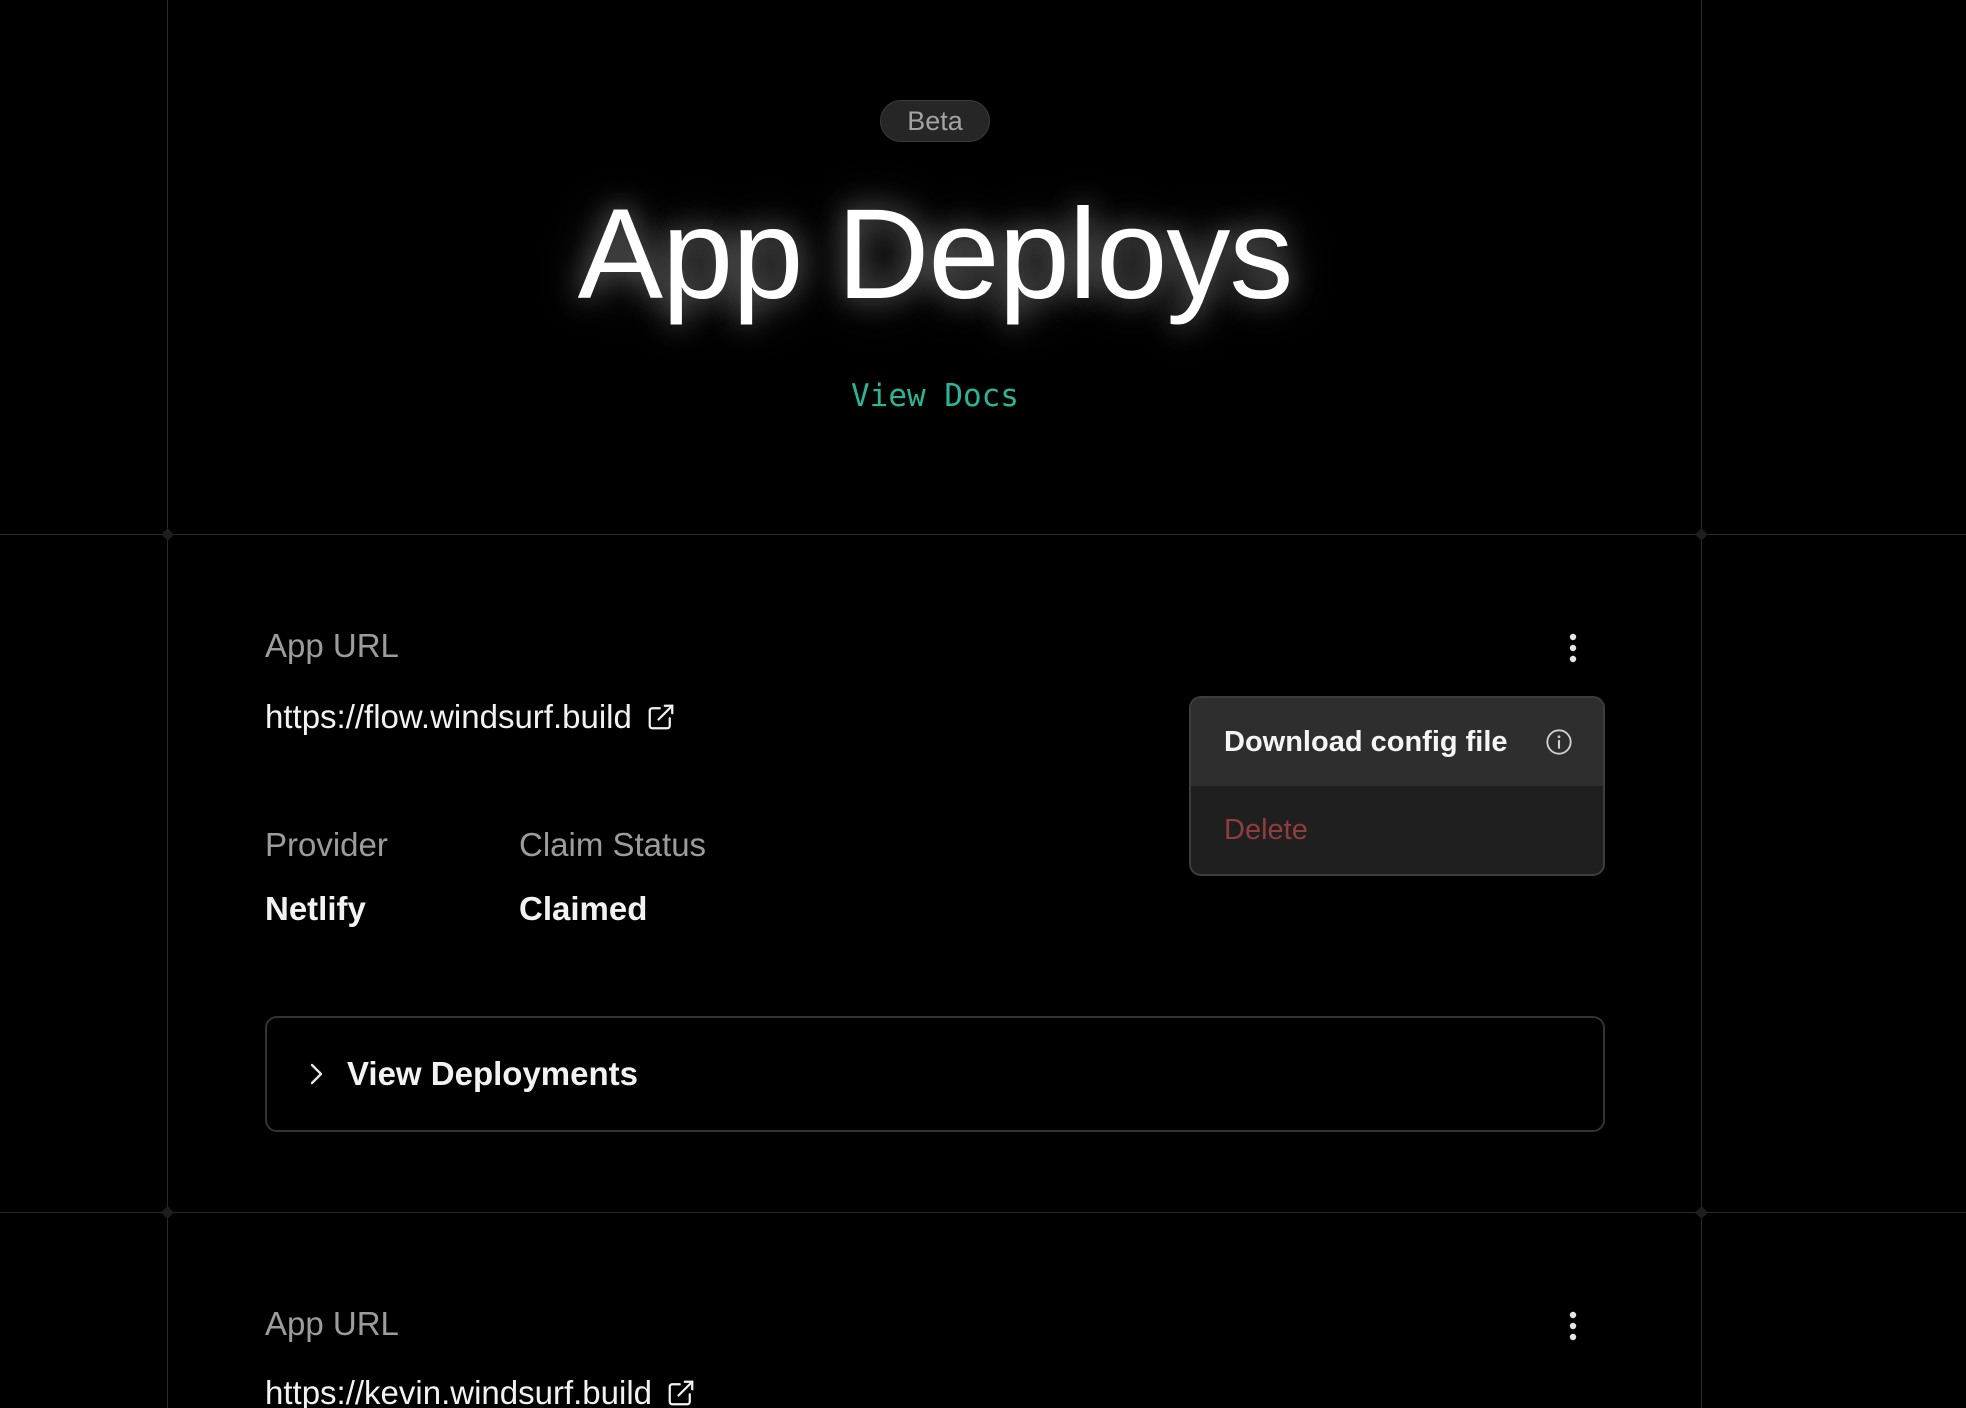  Describe the element at coordinates (613, 844) in the screenshot. I see `claim-status-label: Claim Status` at that location.